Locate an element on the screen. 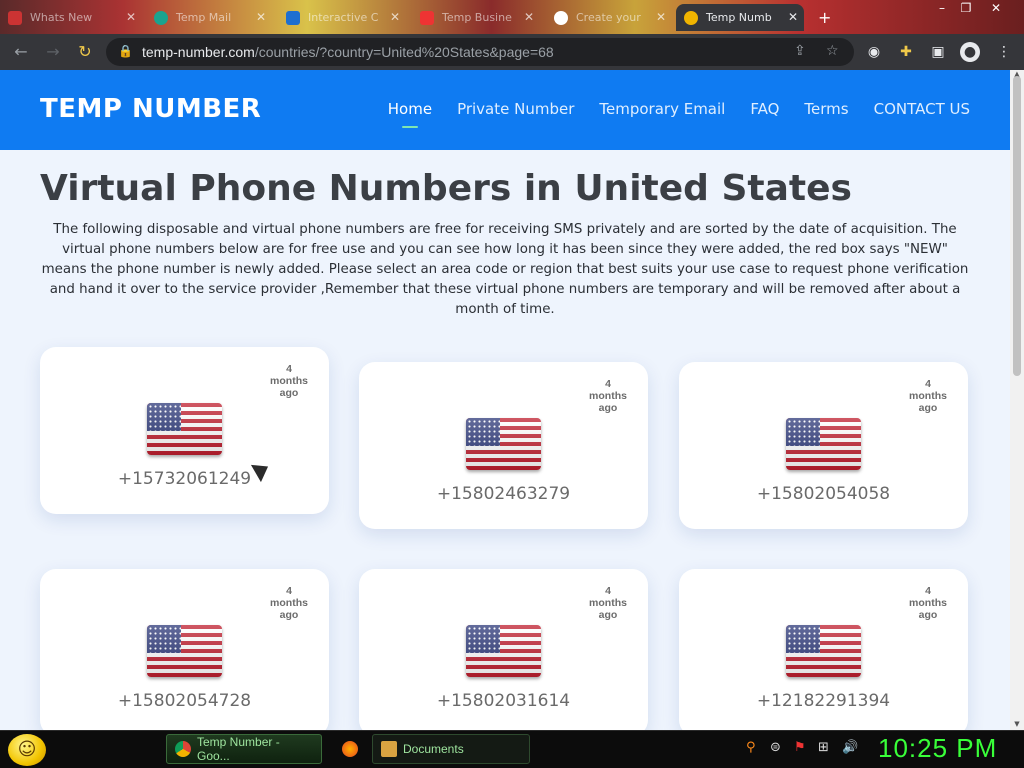 This screenshot has height=768, width=1024. number-card: 4 months ago +15802031614 is located at coordinates (503, 649).